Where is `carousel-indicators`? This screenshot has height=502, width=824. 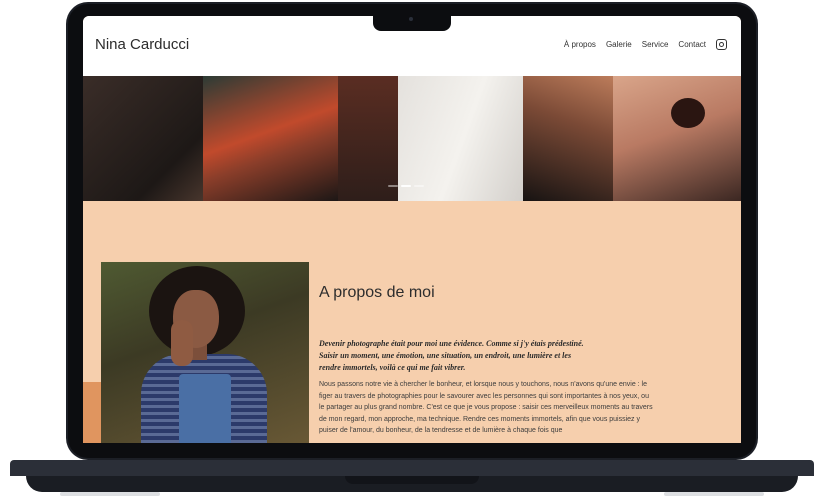 carousel-indicators is located at coordinates (406, 186).